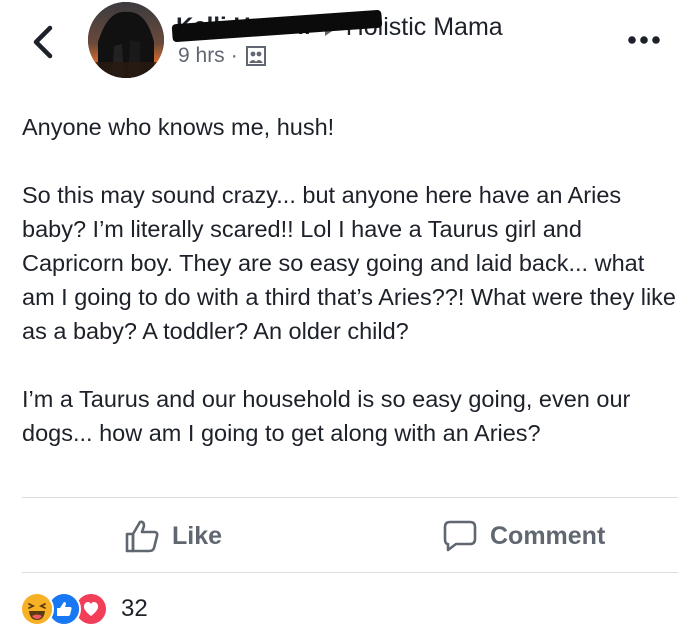  Describe the element at coordinates (201, 56) in the screenshot. I see `timestamp: 9 hrs` at that location.